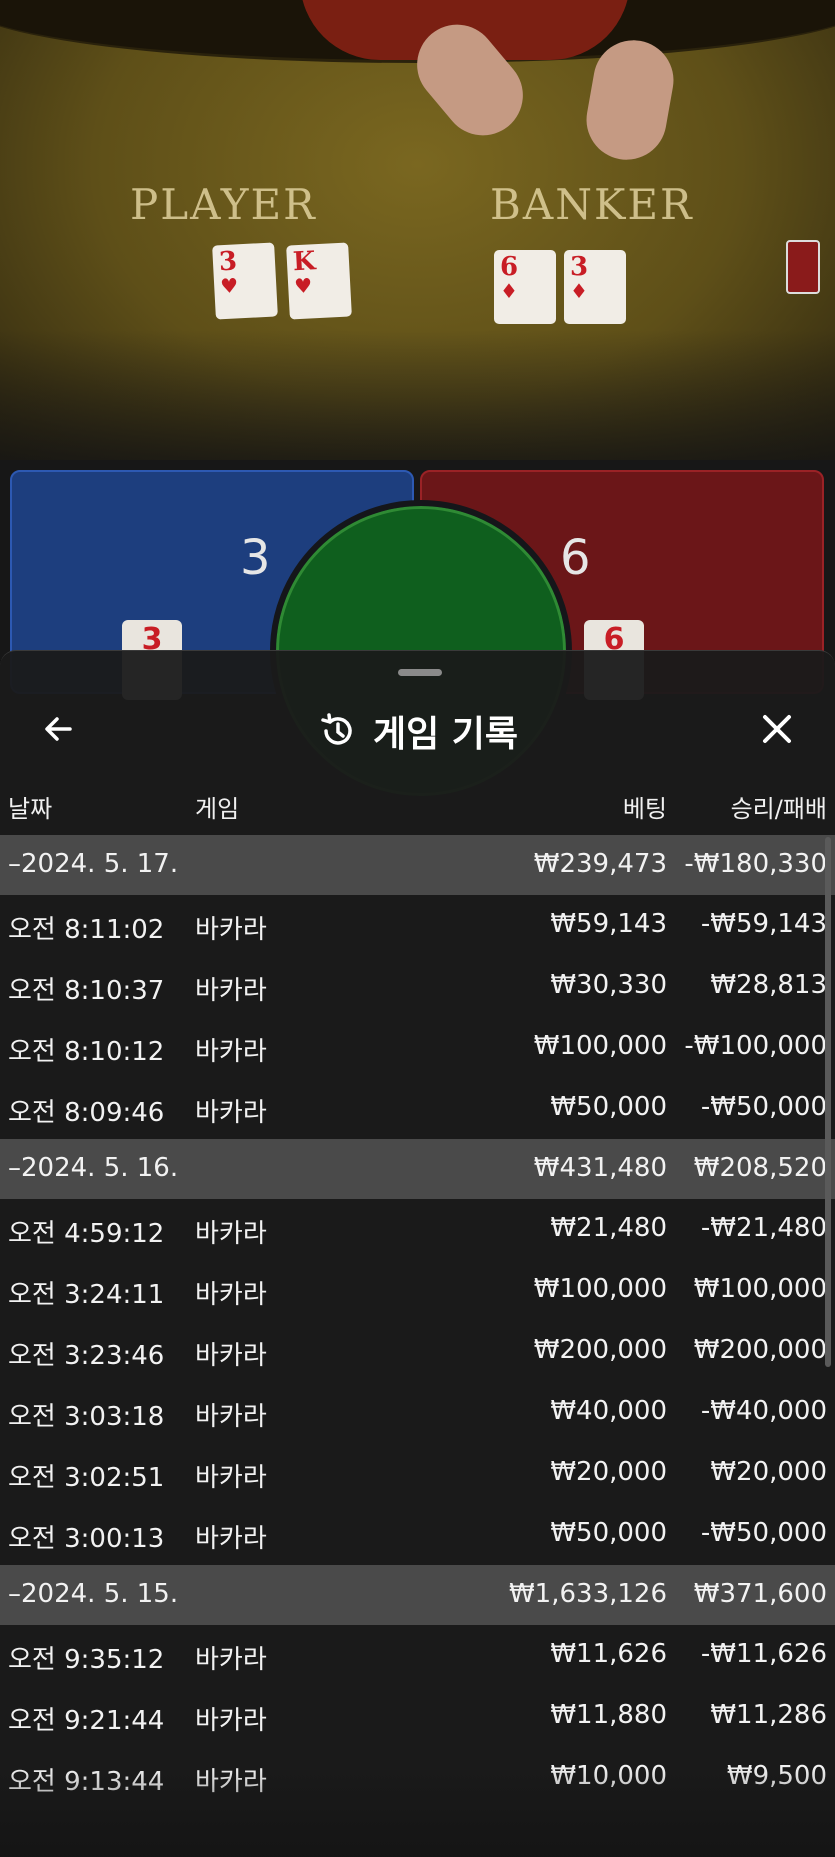 The image size is (835, 1857). I want to click on column-header-row: 날짜 게임 베팅 승리/패배, so click(417, 804).